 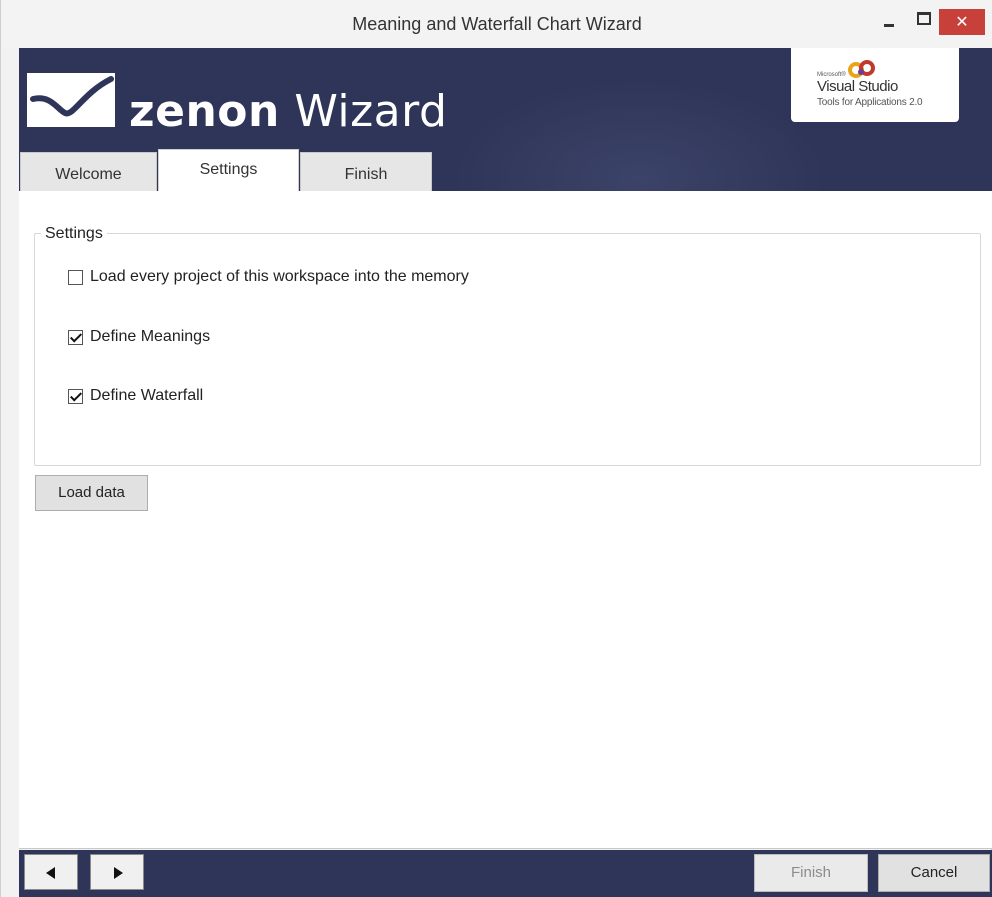 What do you see at coordinates (228, 170) in the screenshot?
I see `tab-settings: Settings` at bounding box center [228, 170].